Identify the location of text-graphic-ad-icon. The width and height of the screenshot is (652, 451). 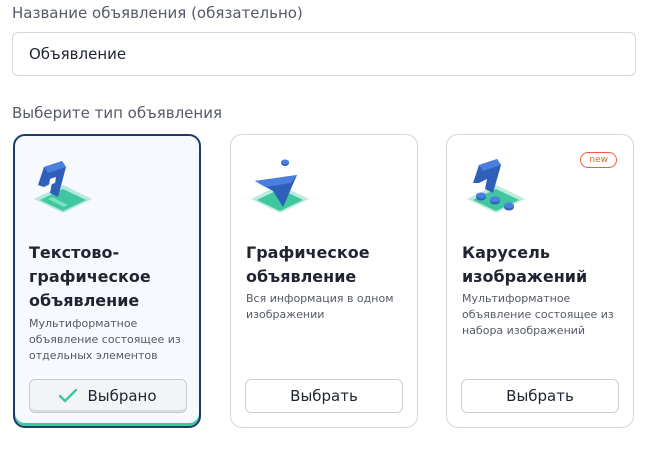
(63, 189).